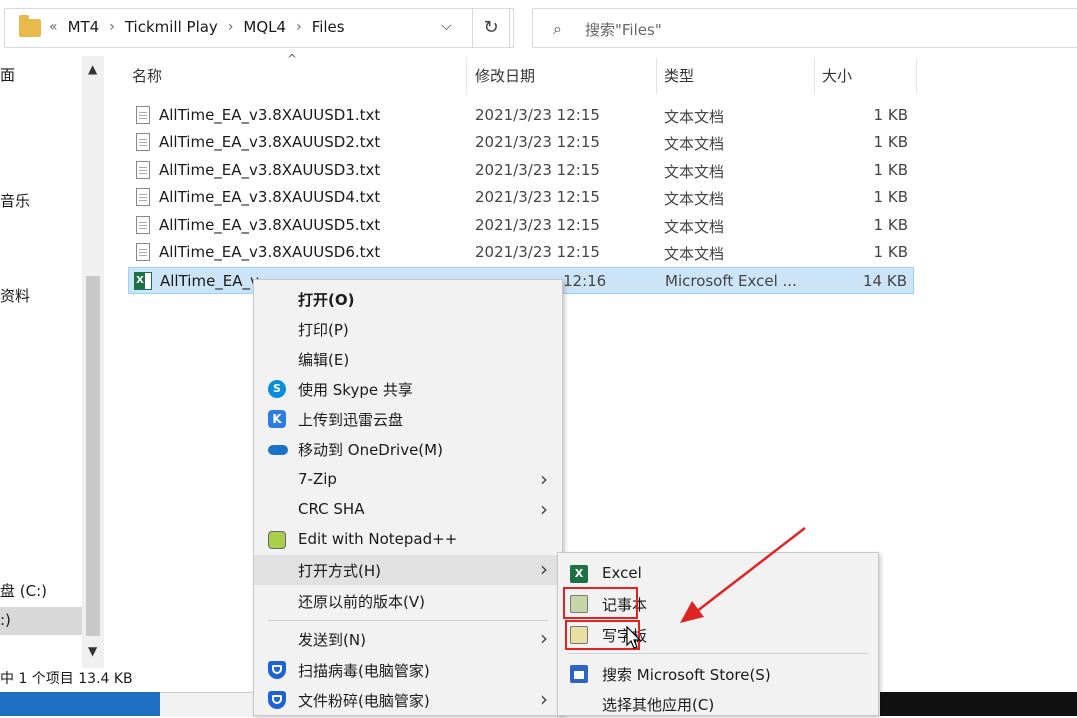 This screenshot has height=718, width=1077. Describe the element at coordinates (408, 449) in the screenshot. I see `menu-item-onedrive: 移动到 OneDrive(M)` at that location.